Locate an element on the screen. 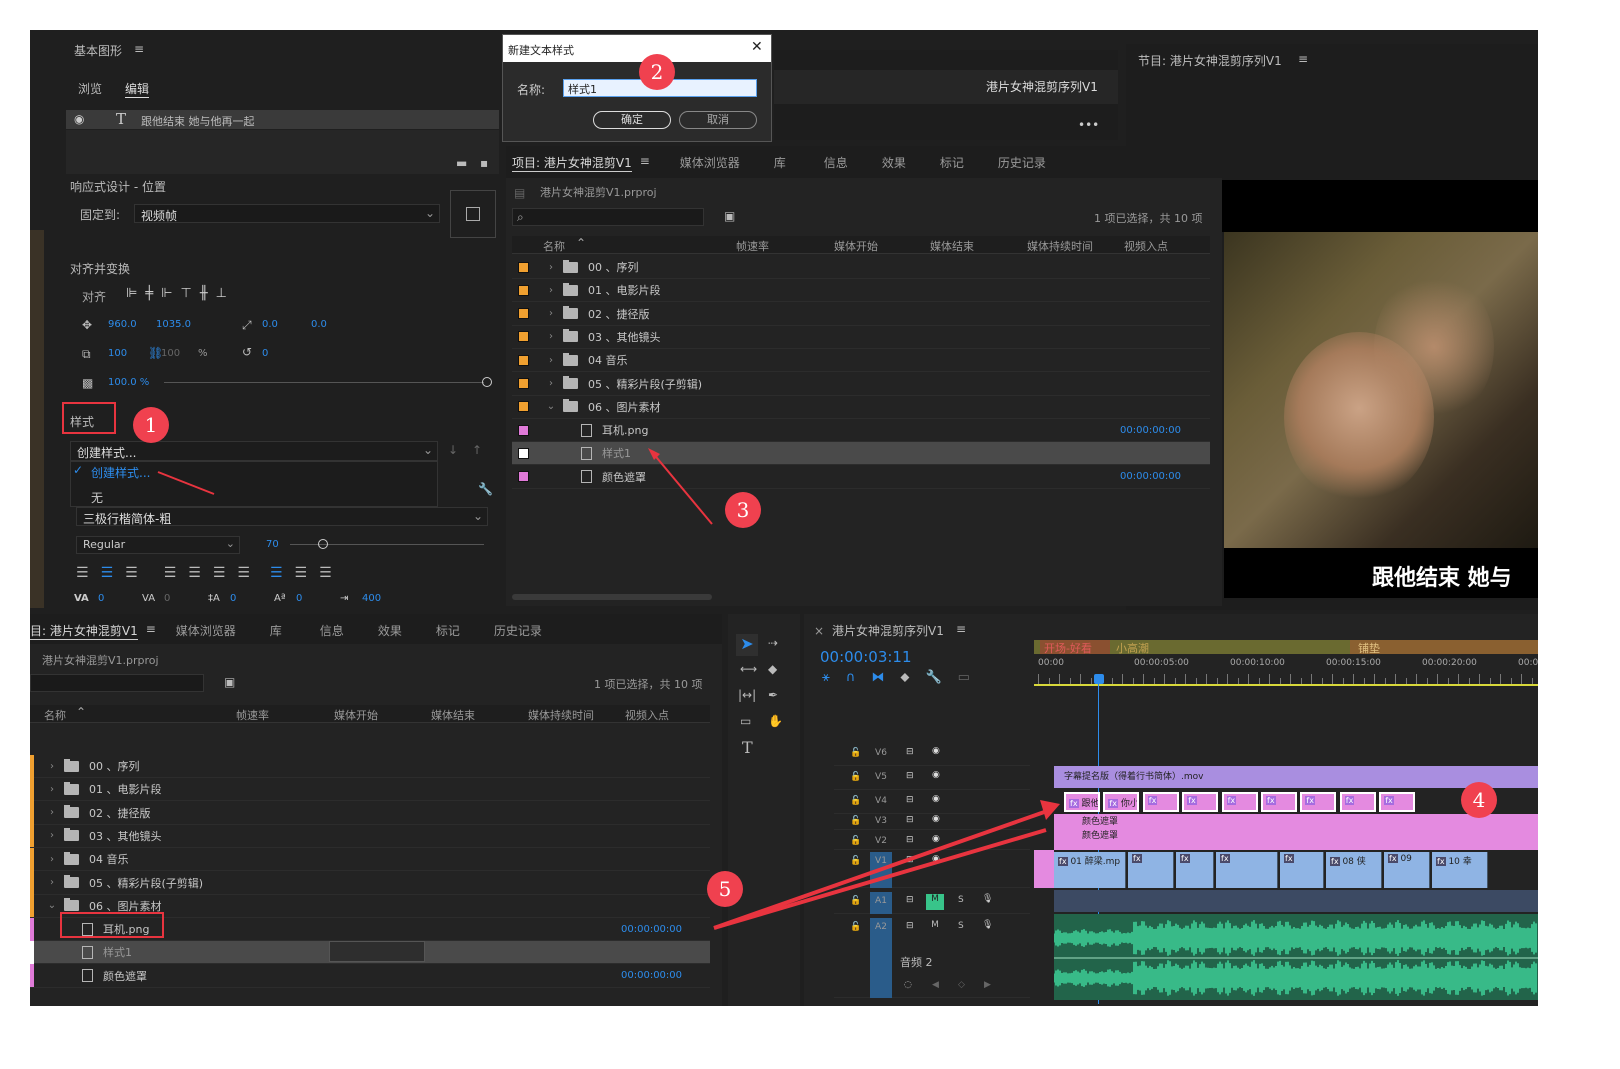 The width and height of the screenshot is (1620, 1069). badge-4: 4 is located at coordinates (1479, 800).